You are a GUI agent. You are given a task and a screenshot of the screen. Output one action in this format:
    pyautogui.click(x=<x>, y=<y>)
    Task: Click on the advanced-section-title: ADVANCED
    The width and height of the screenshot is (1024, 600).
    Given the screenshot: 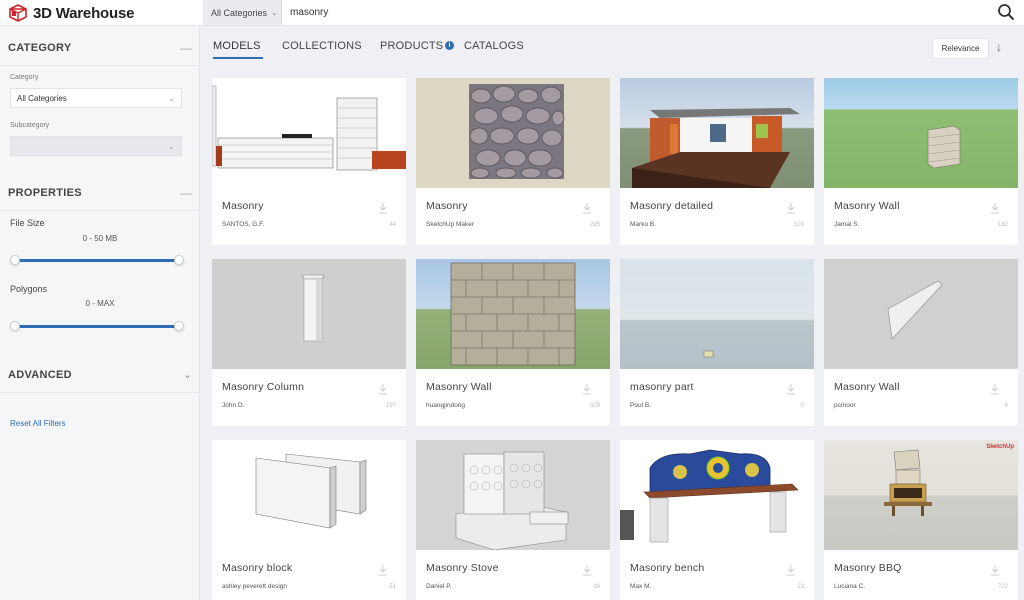 What is the action you would take?
    pyautogui.click(x=40, y=374)
    